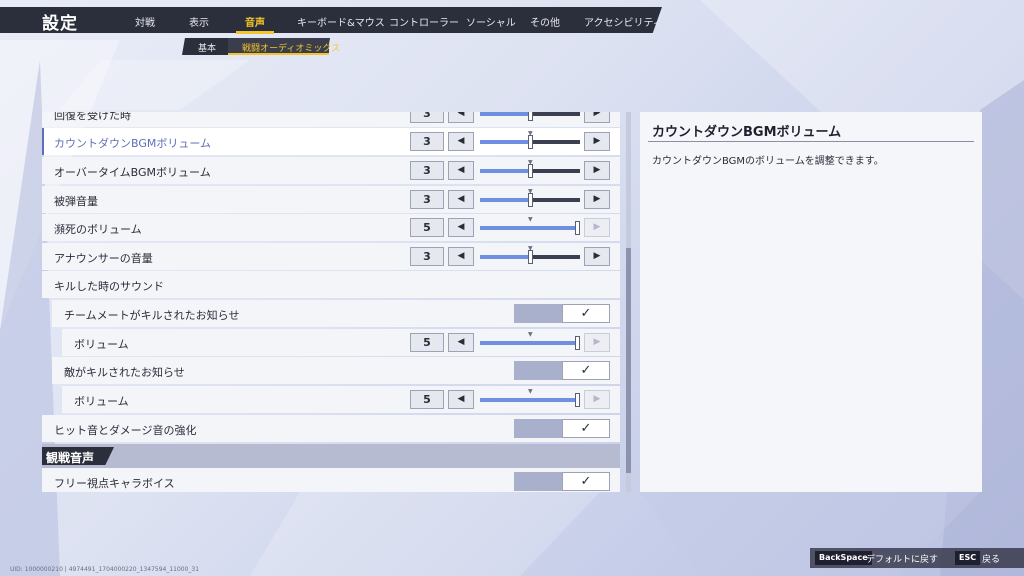 Image resolution: width=1024 pixels, height=576 pixels. I want to click on esc-key-hint: ESC, so click(968, 558).